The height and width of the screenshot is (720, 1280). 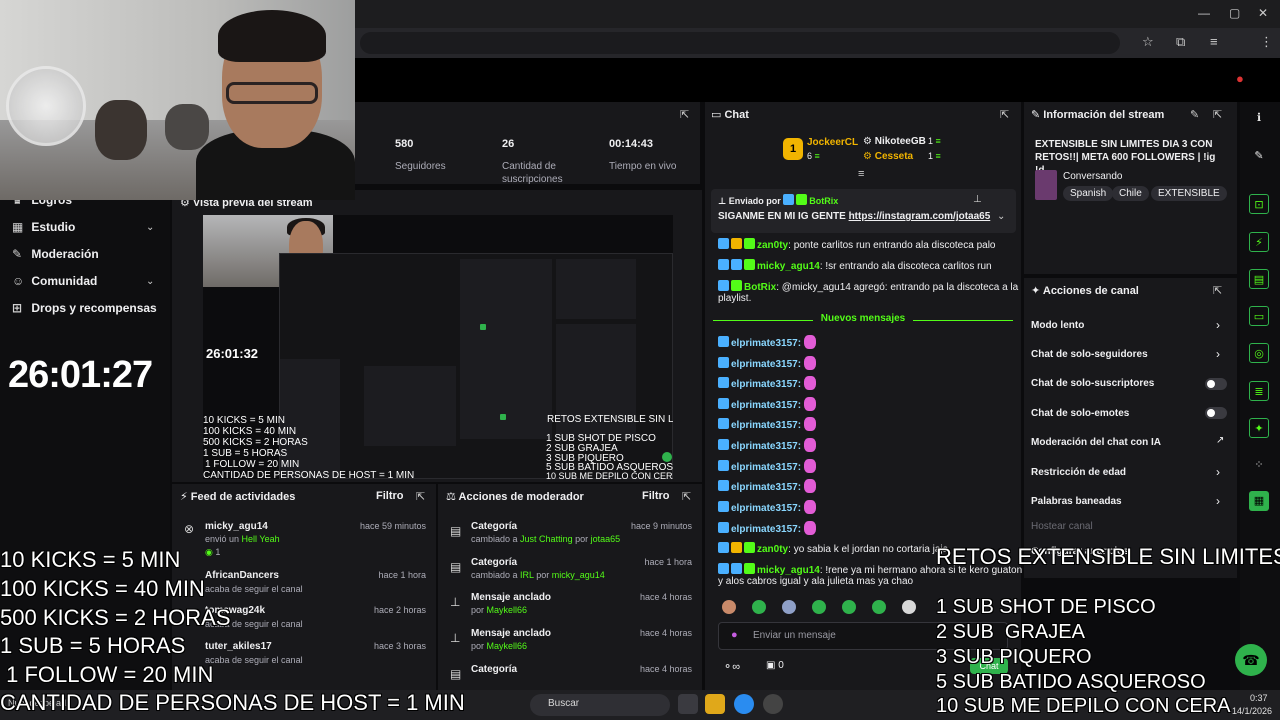 I want to click on sidebar-item-drops: ⊞ Drops y recompensas, so click(x=84, y=308).